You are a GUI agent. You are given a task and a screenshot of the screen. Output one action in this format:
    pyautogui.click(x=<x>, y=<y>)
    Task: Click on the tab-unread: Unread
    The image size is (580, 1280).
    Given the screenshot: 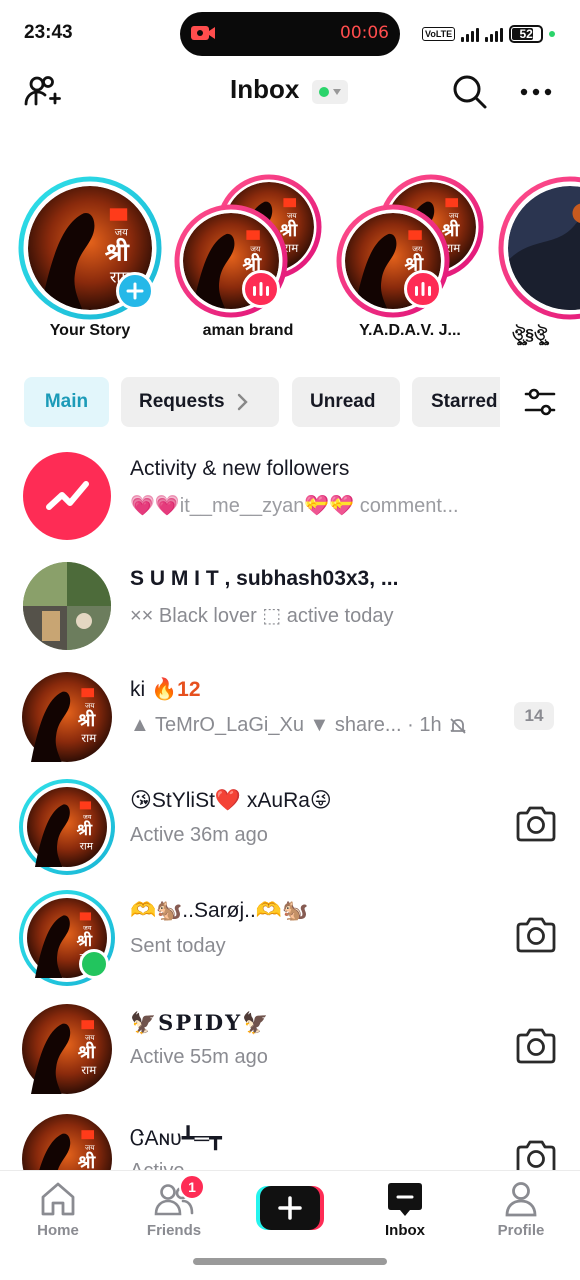 What is the action you would take?
    pyautogui.click(x=346, y=402)
    